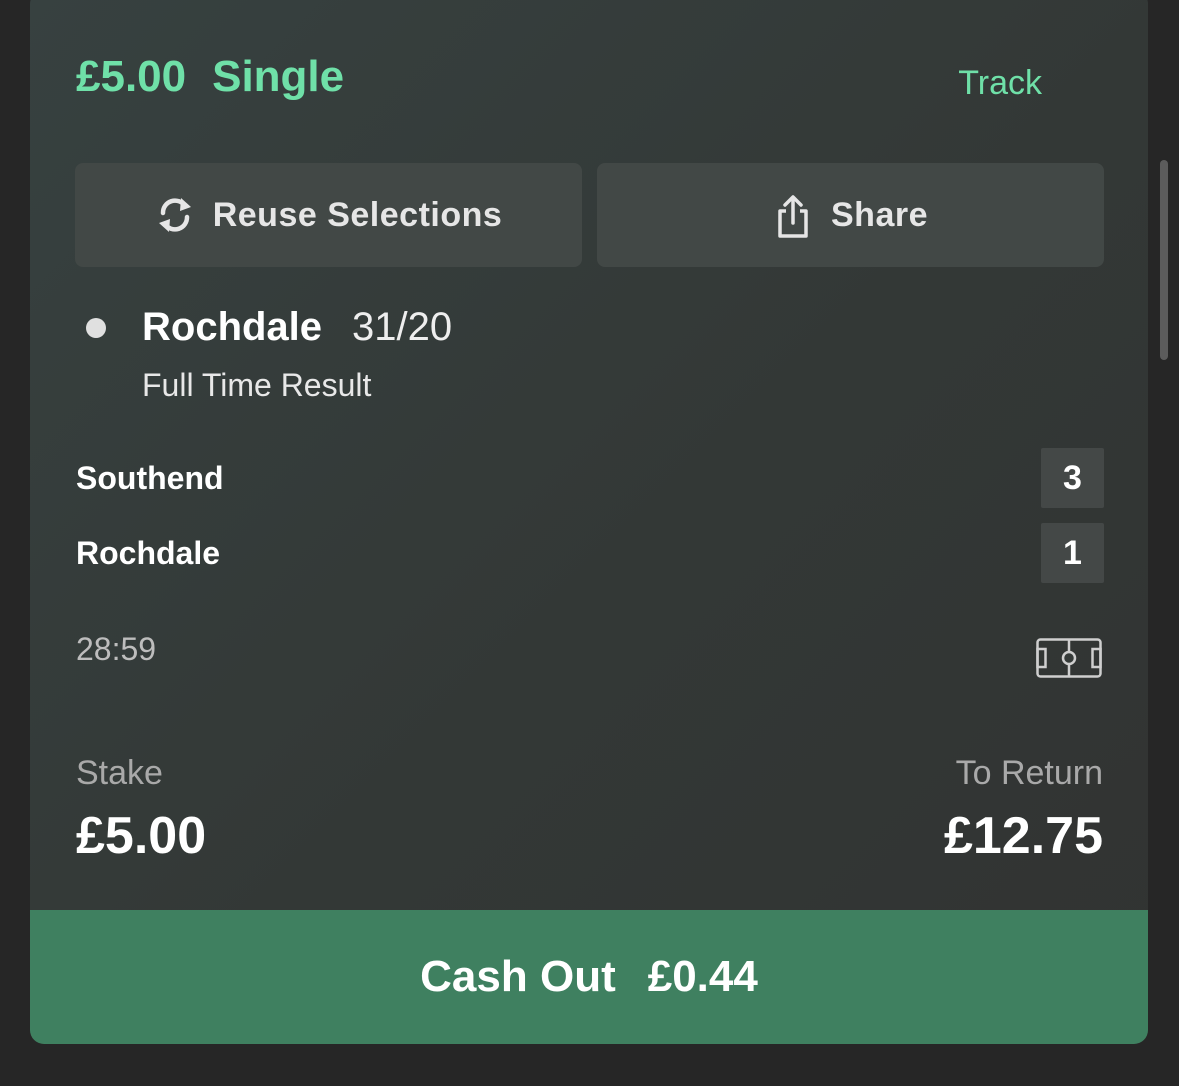 This screenshot has width=1179, height=1086. What do you see at coordinates (1072, 478) in the screenshot?
I see `score-home: 3` at bounding box center [1072, 478].